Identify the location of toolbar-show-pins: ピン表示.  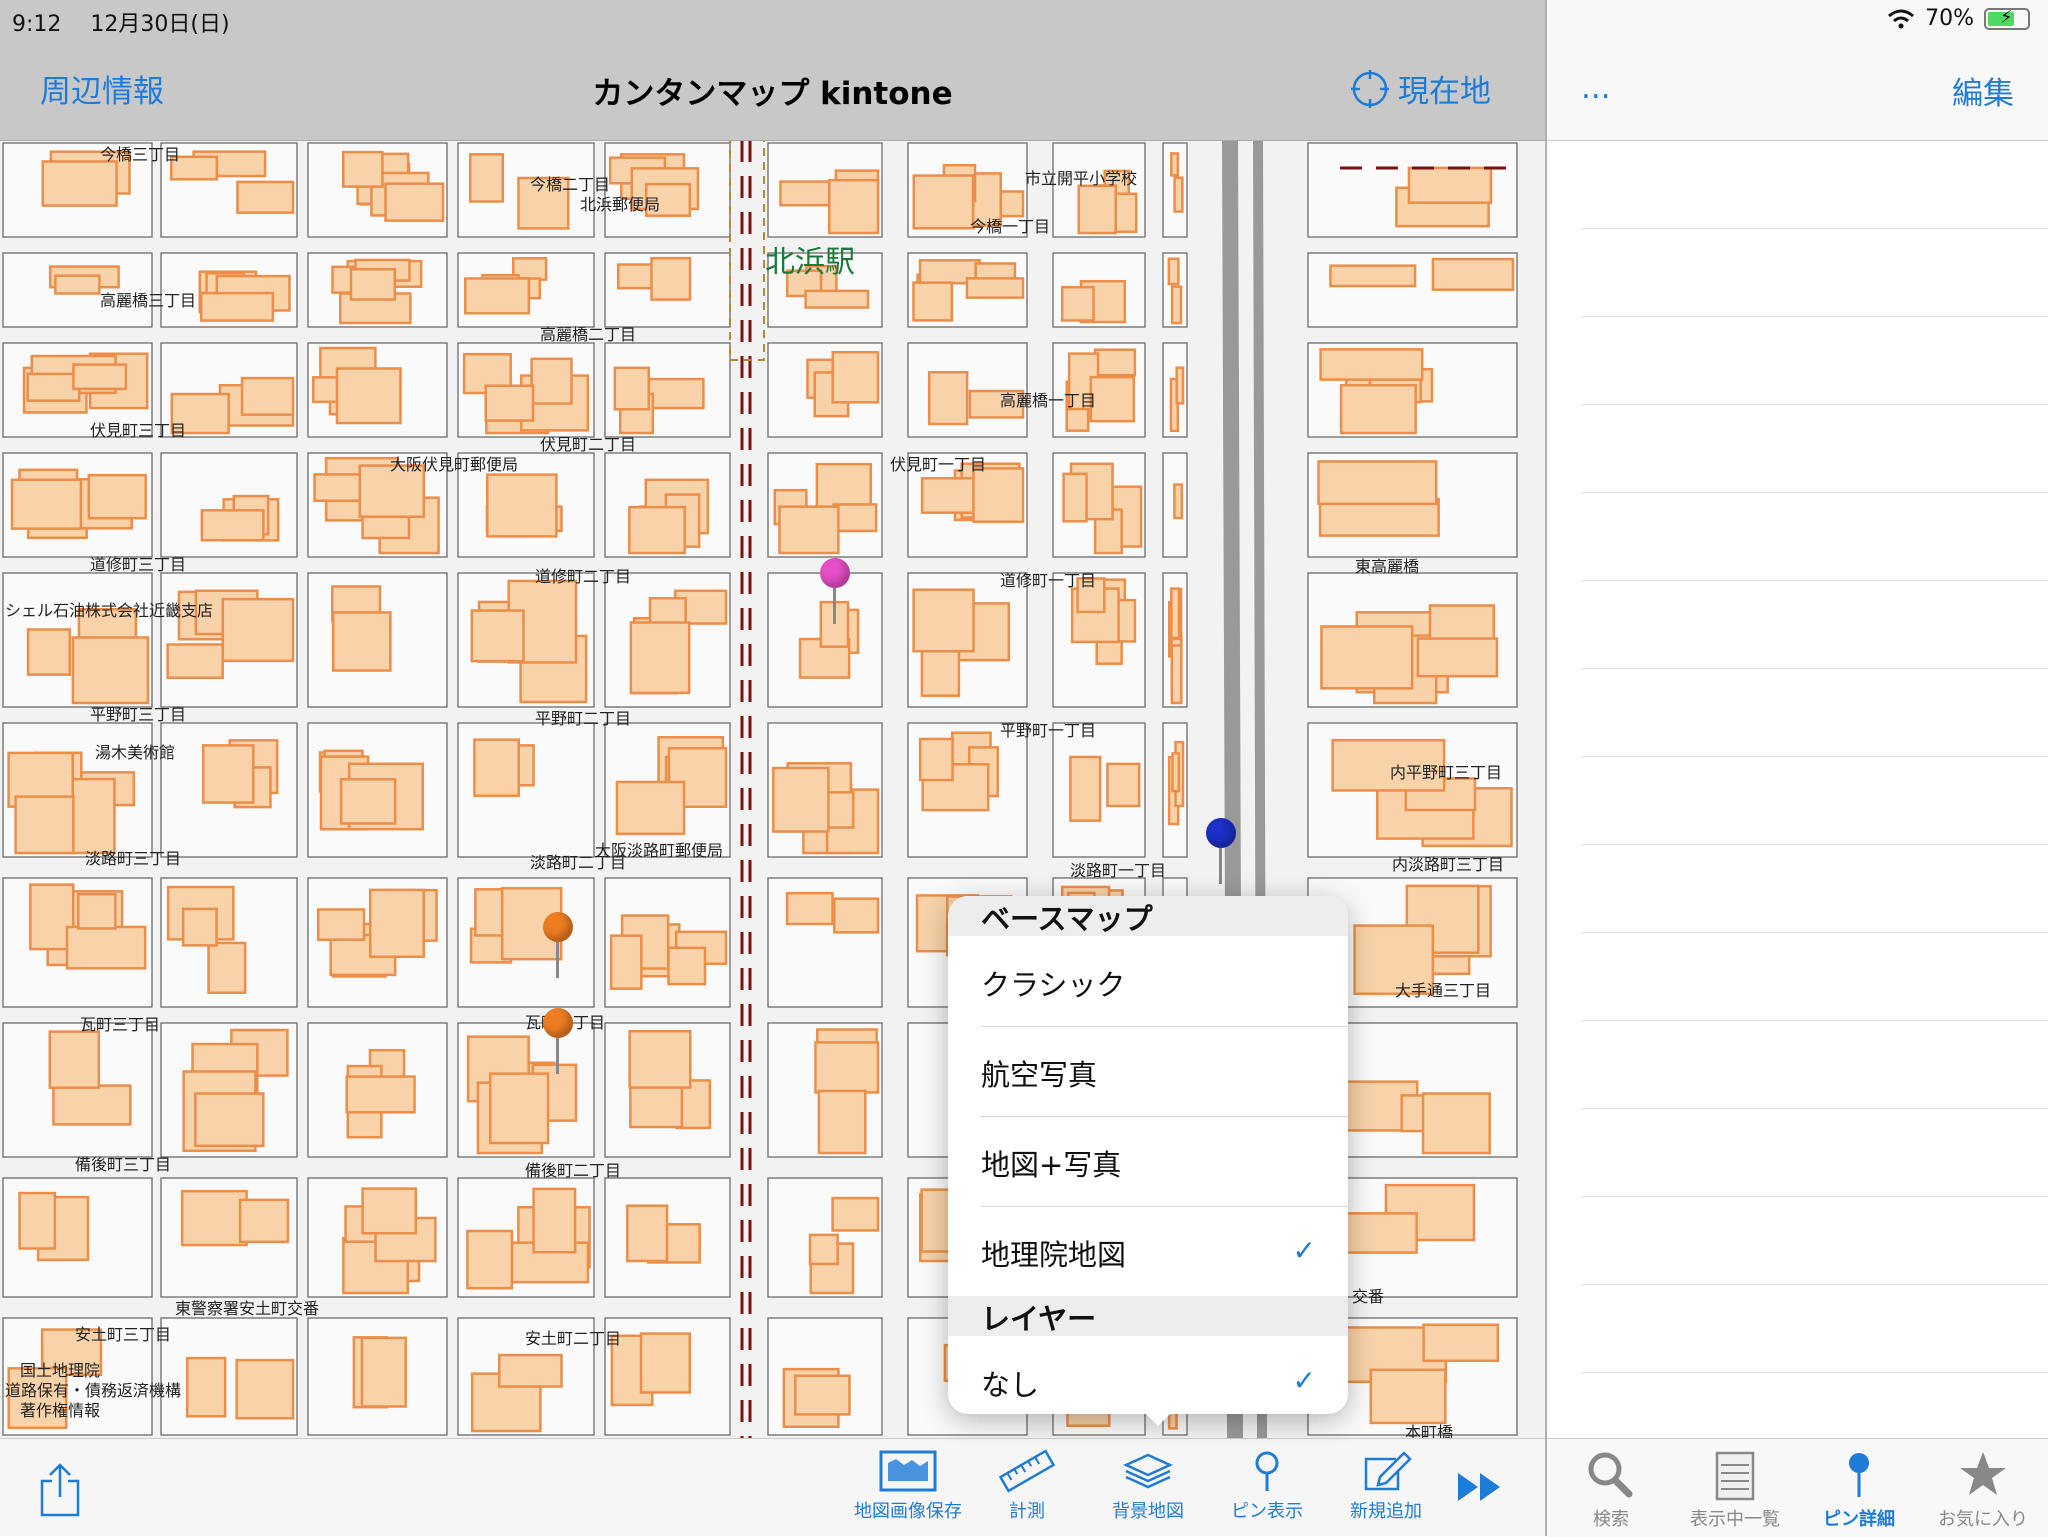
(1267, 1486).